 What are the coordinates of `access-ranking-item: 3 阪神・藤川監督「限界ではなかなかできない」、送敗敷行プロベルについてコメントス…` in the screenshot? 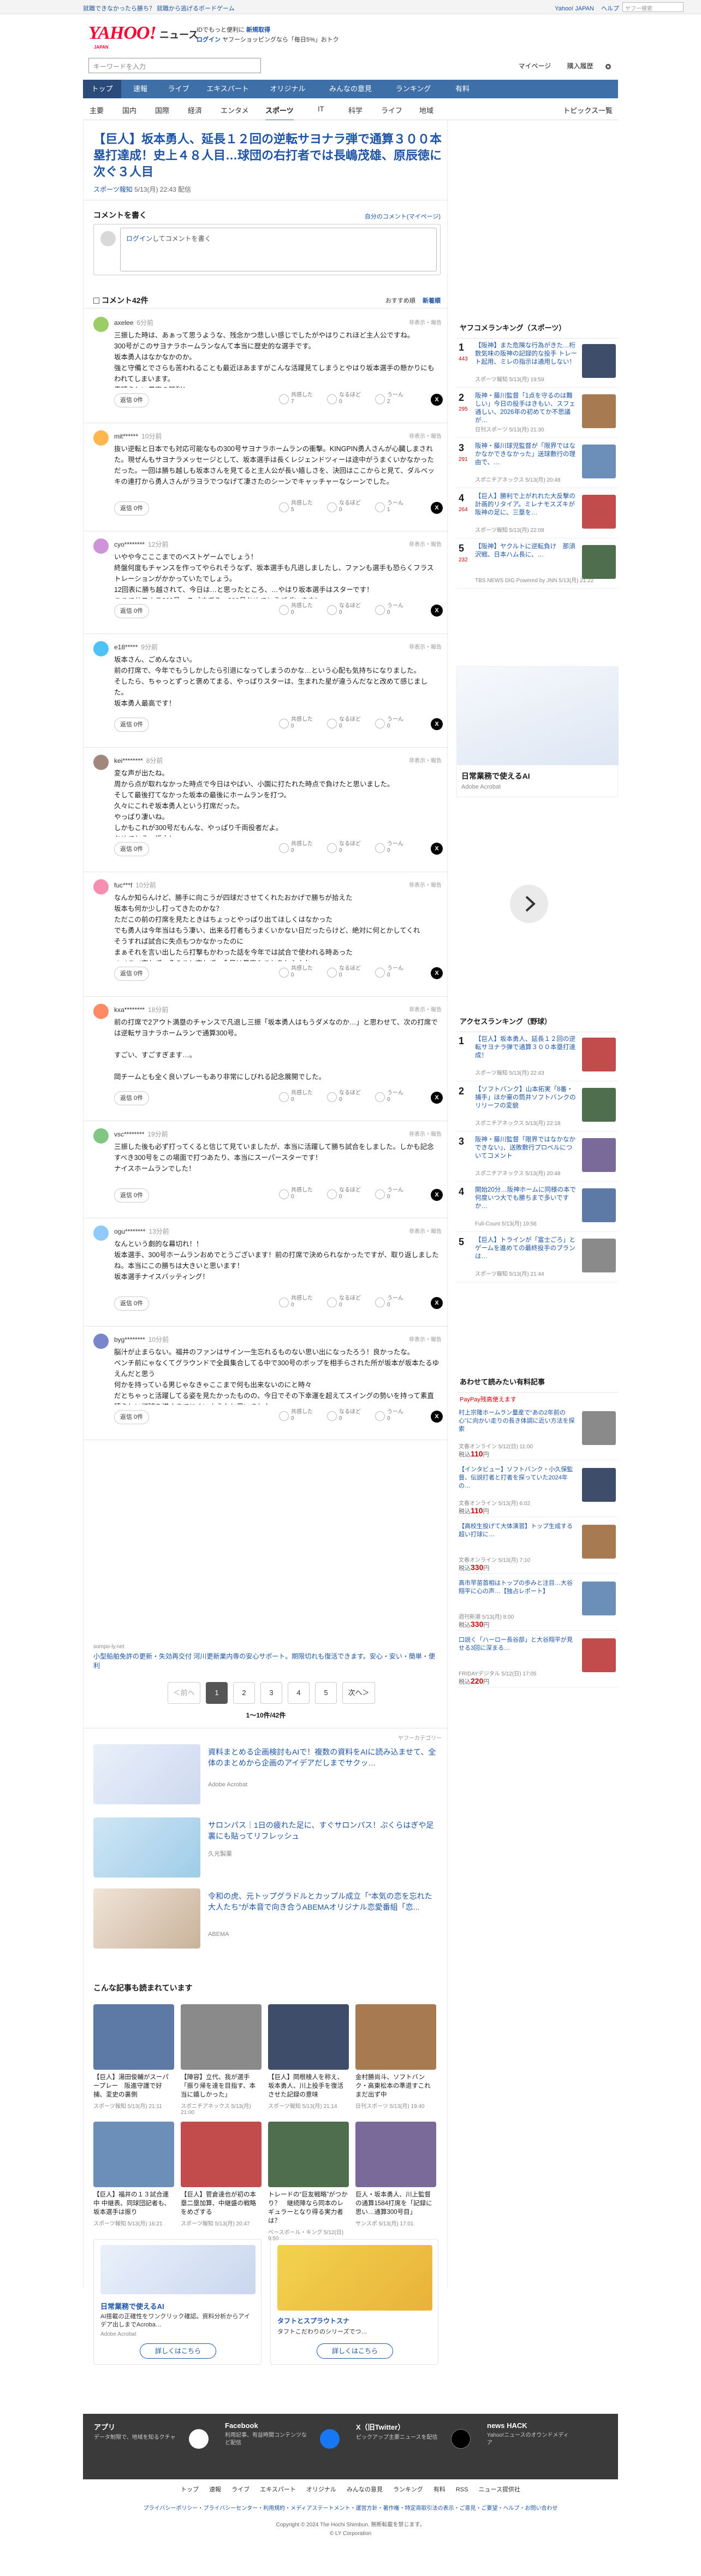 It's located at (537, 1157).